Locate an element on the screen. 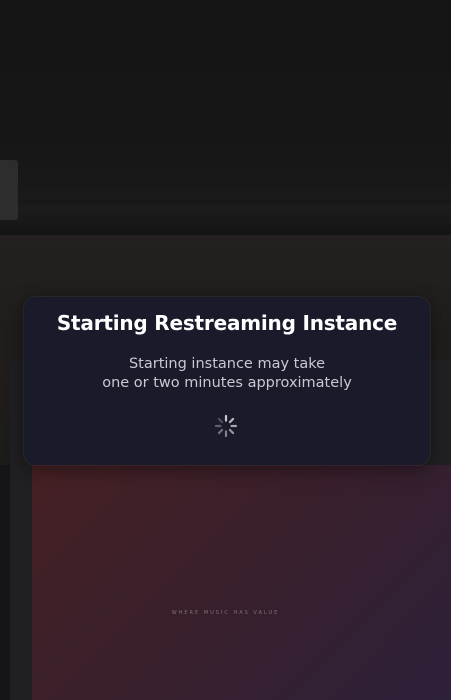 The width and height of the screenshot is (451, 700). dialog-message-line-1: Starting instance may take is located at coordinates (227, 364).